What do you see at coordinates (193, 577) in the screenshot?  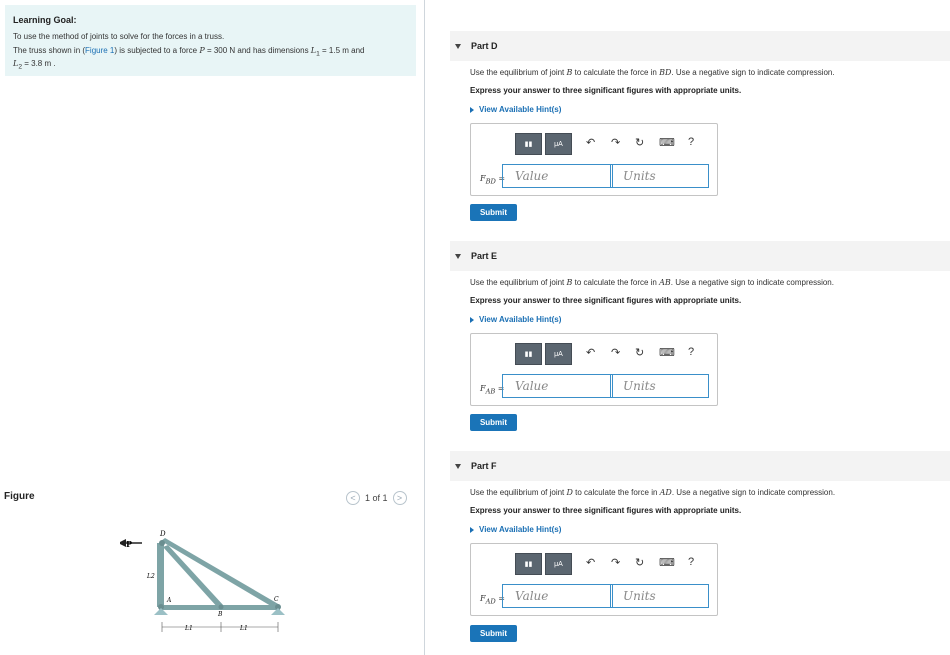 I see `member-db` at bounding box center [193, 577].